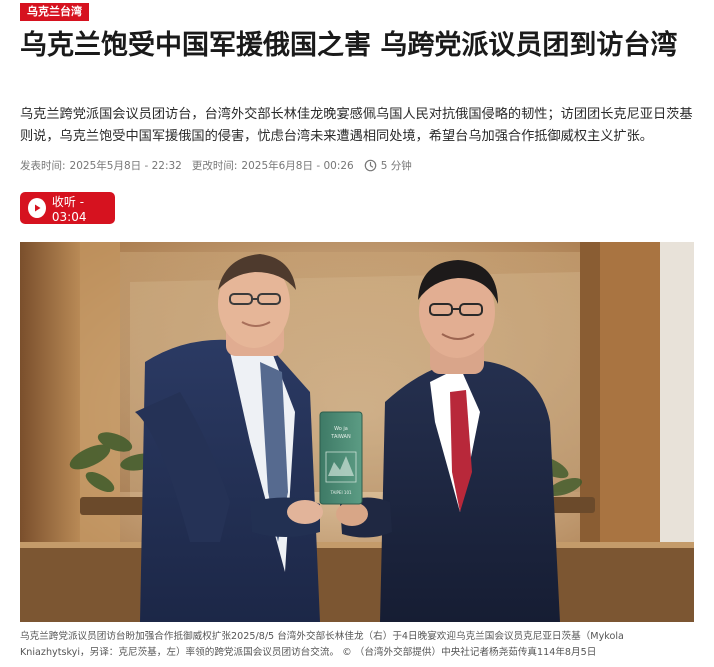 The width and height of the screenshot is (714, 667). What do you see at coordinates (341, 429) in the screenshot?
I see `book-text-1: Wo ja` at bounding box center [341, 429].